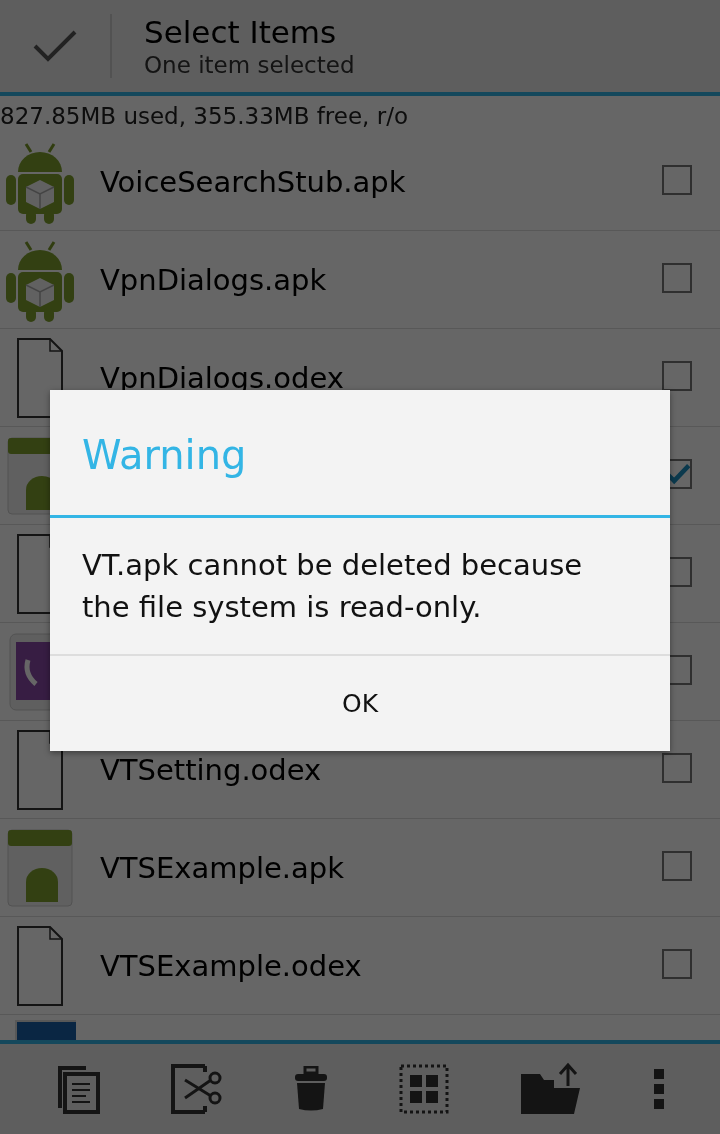 The width and height of the screenshot is (720, 1134). I want to click on file-name: VoiceSearchStub.apk, so click(253, 181).